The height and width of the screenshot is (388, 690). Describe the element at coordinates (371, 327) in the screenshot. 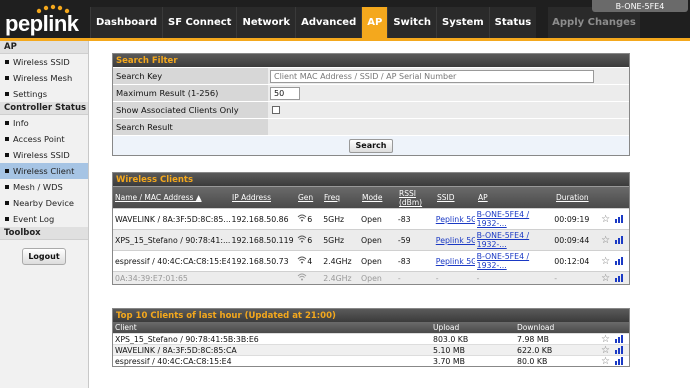

I see `top-clients-header: Client Upload Download` at that location.